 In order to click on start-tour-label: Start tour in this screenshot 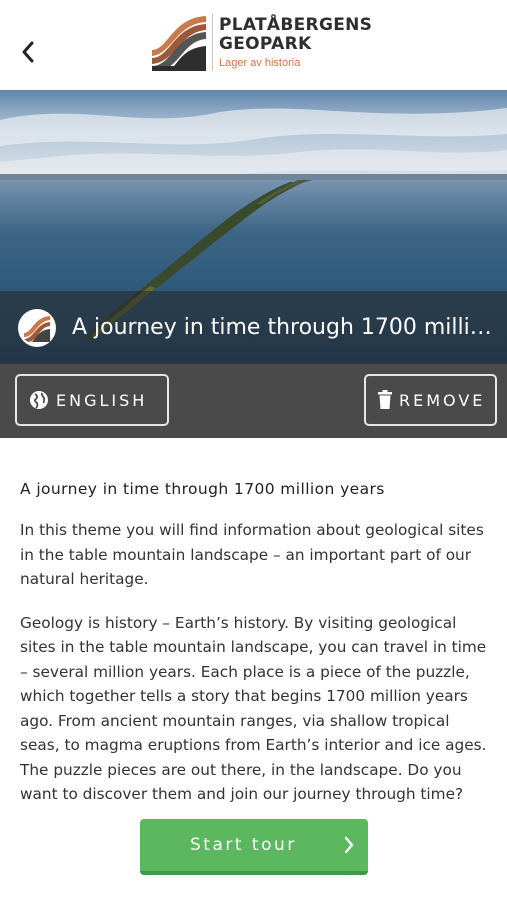, I will do `click(243, 845)`.